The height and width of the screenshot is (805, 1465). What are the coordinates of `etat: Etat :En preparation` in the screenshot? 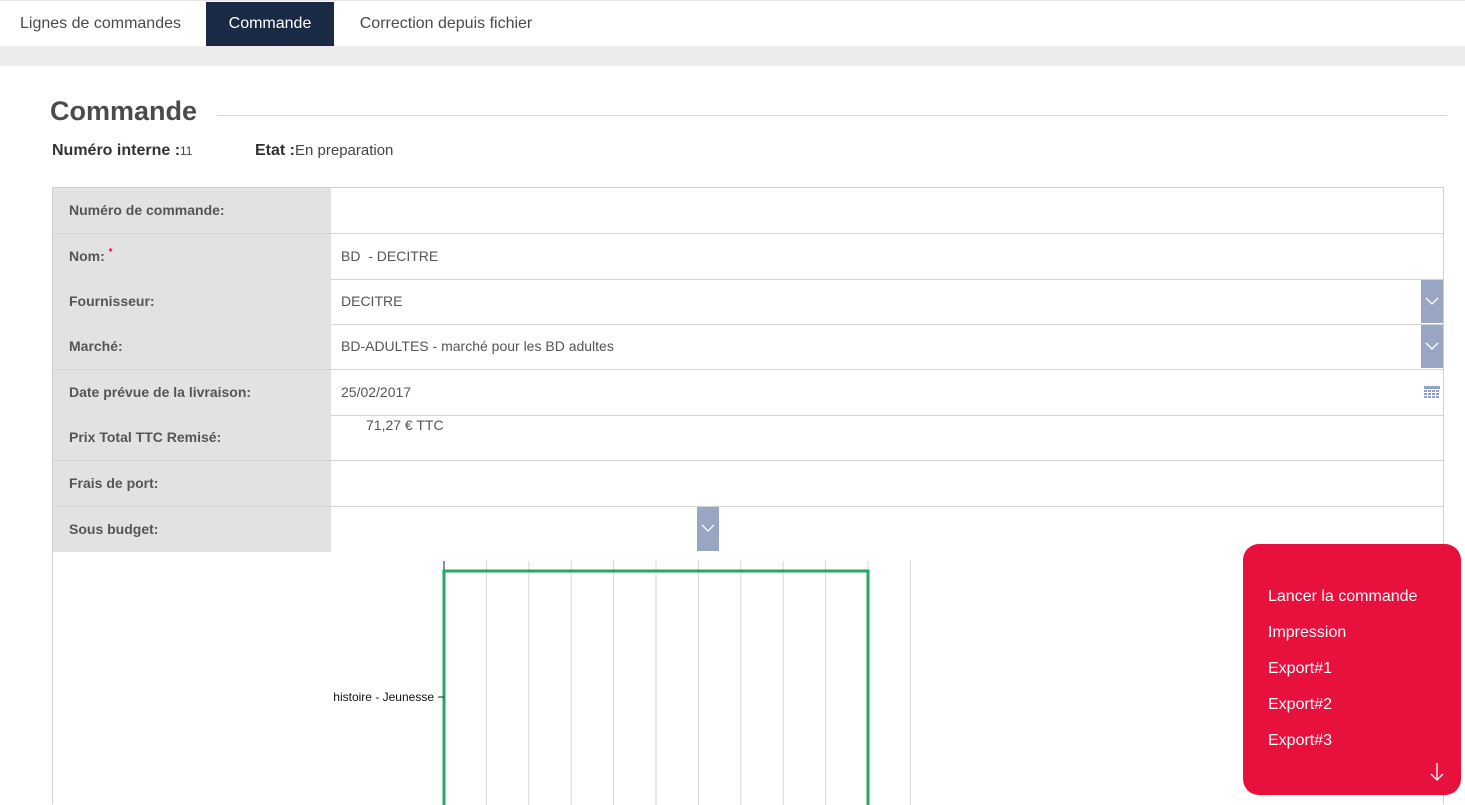 It's located at (324, 151).